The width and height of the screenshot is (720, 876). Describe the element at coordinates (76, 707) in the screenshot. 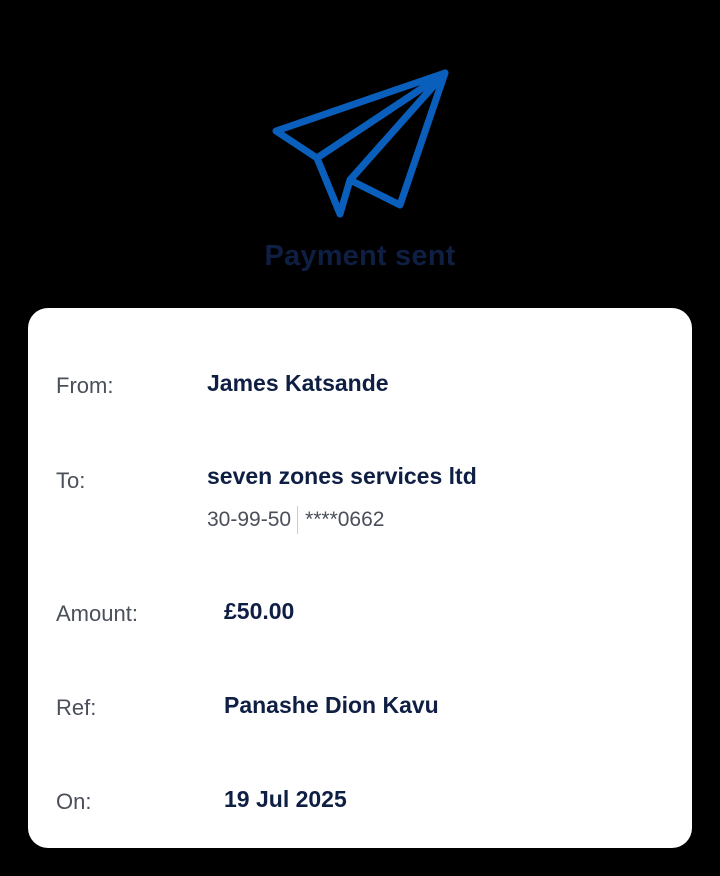

I see `ref-label: Ref:` at that location.